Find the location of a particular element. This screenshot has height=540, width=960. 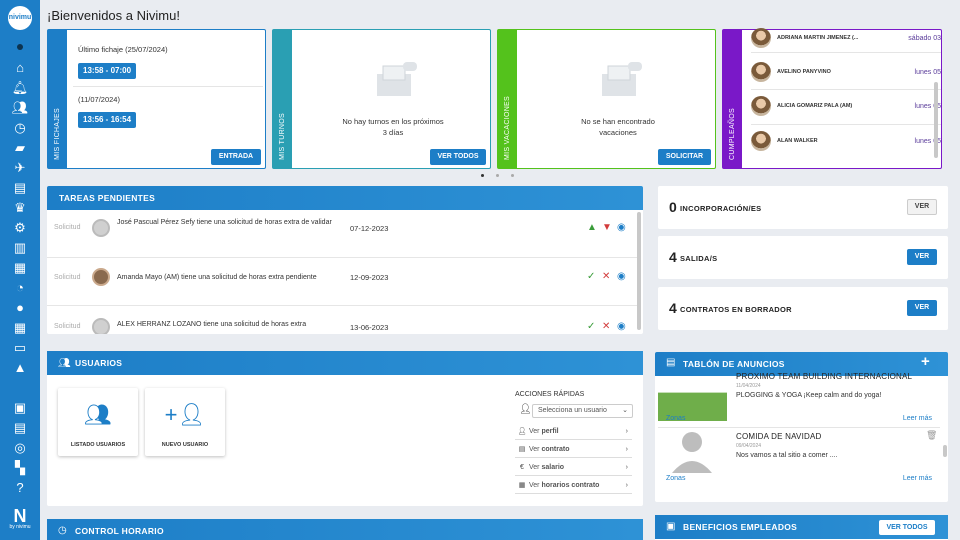

action-prefix: Ver is located at coordinates (534, 485).